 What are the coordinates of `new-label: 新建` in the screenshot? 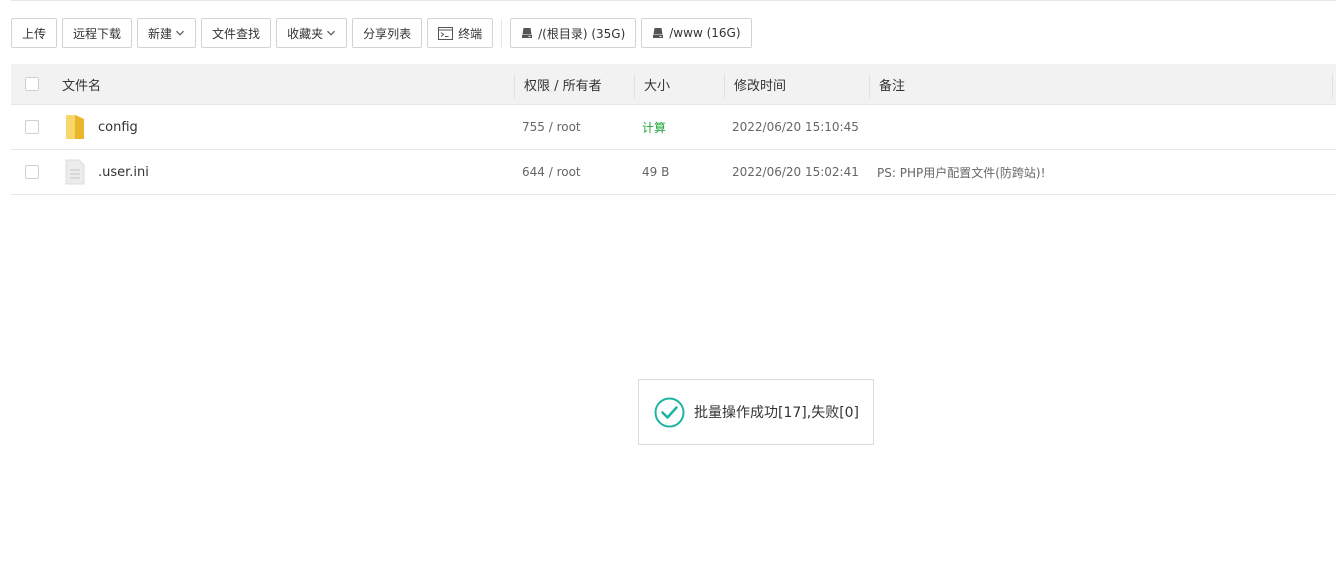 It's located at (160, 33).